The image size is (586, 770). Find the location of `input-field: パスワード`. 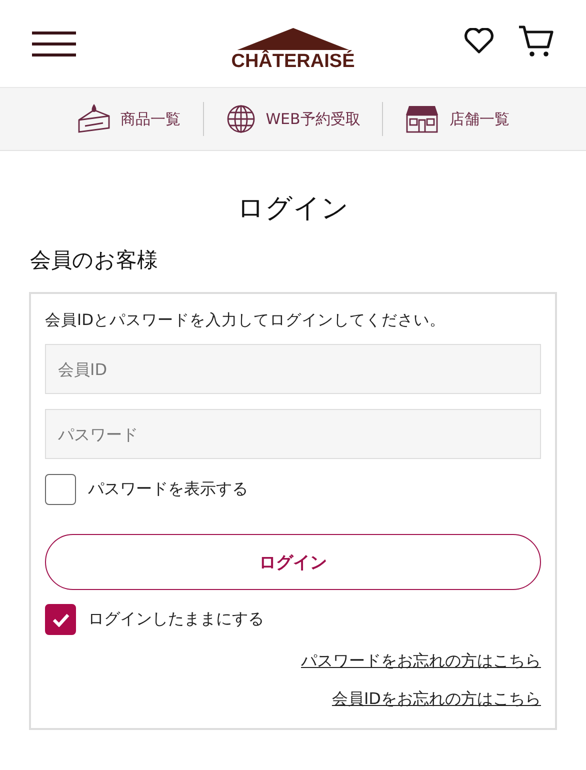

input-field: パスワード is located at coordinates (293, 434).